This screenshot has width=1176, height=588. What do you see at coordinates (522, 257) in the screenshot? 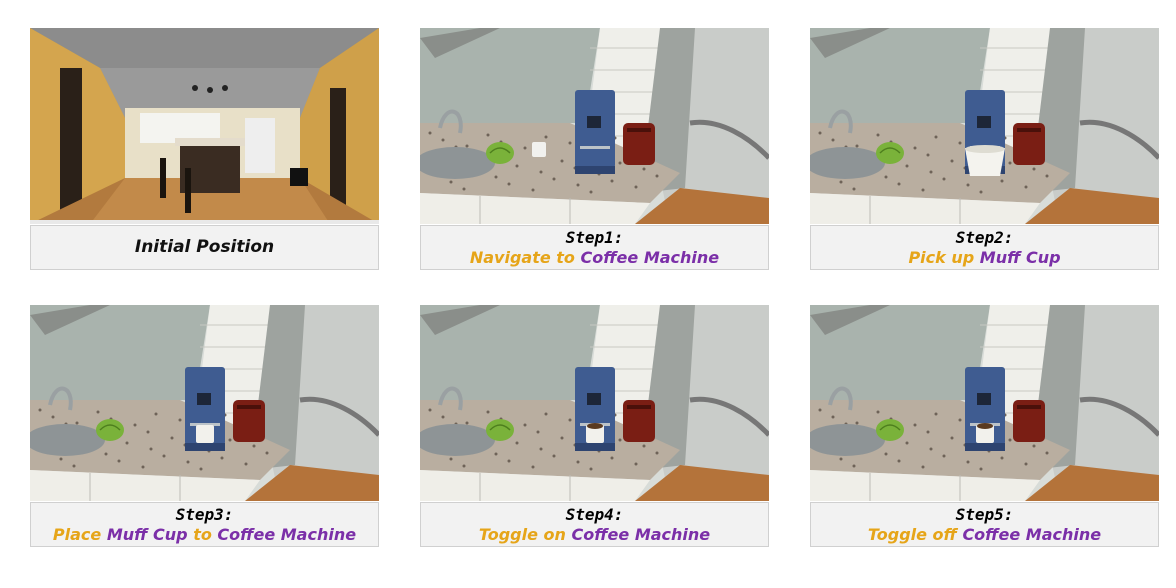
I see `action-verb: Navigate to` at bounding box center [522, 257].